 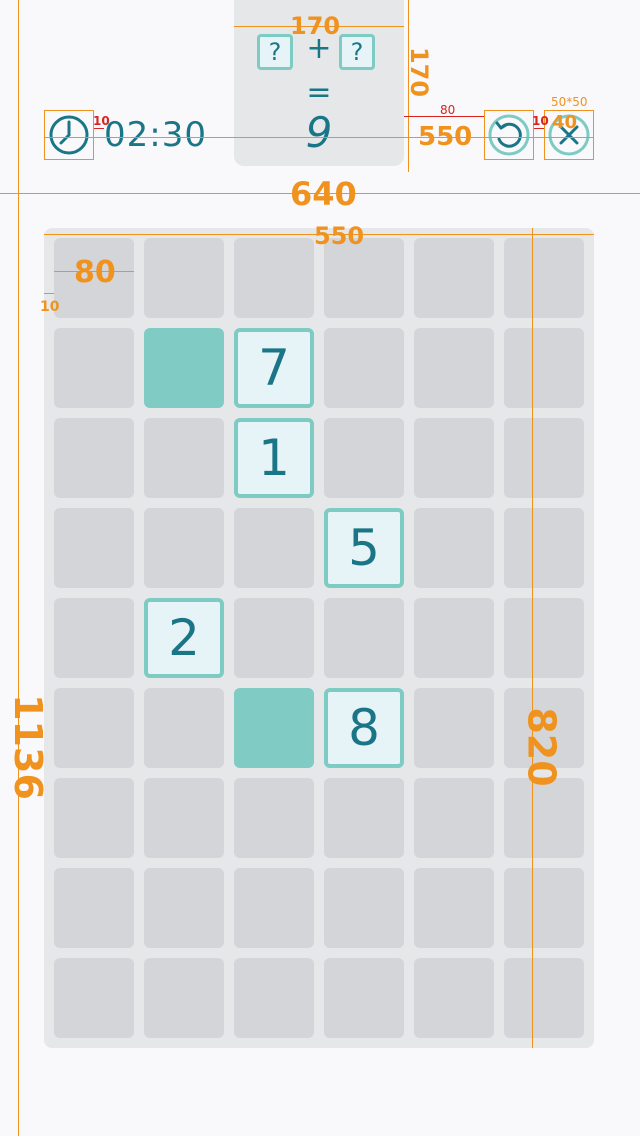 I want to click on timer: 02:30, so click(x=155, y=135).